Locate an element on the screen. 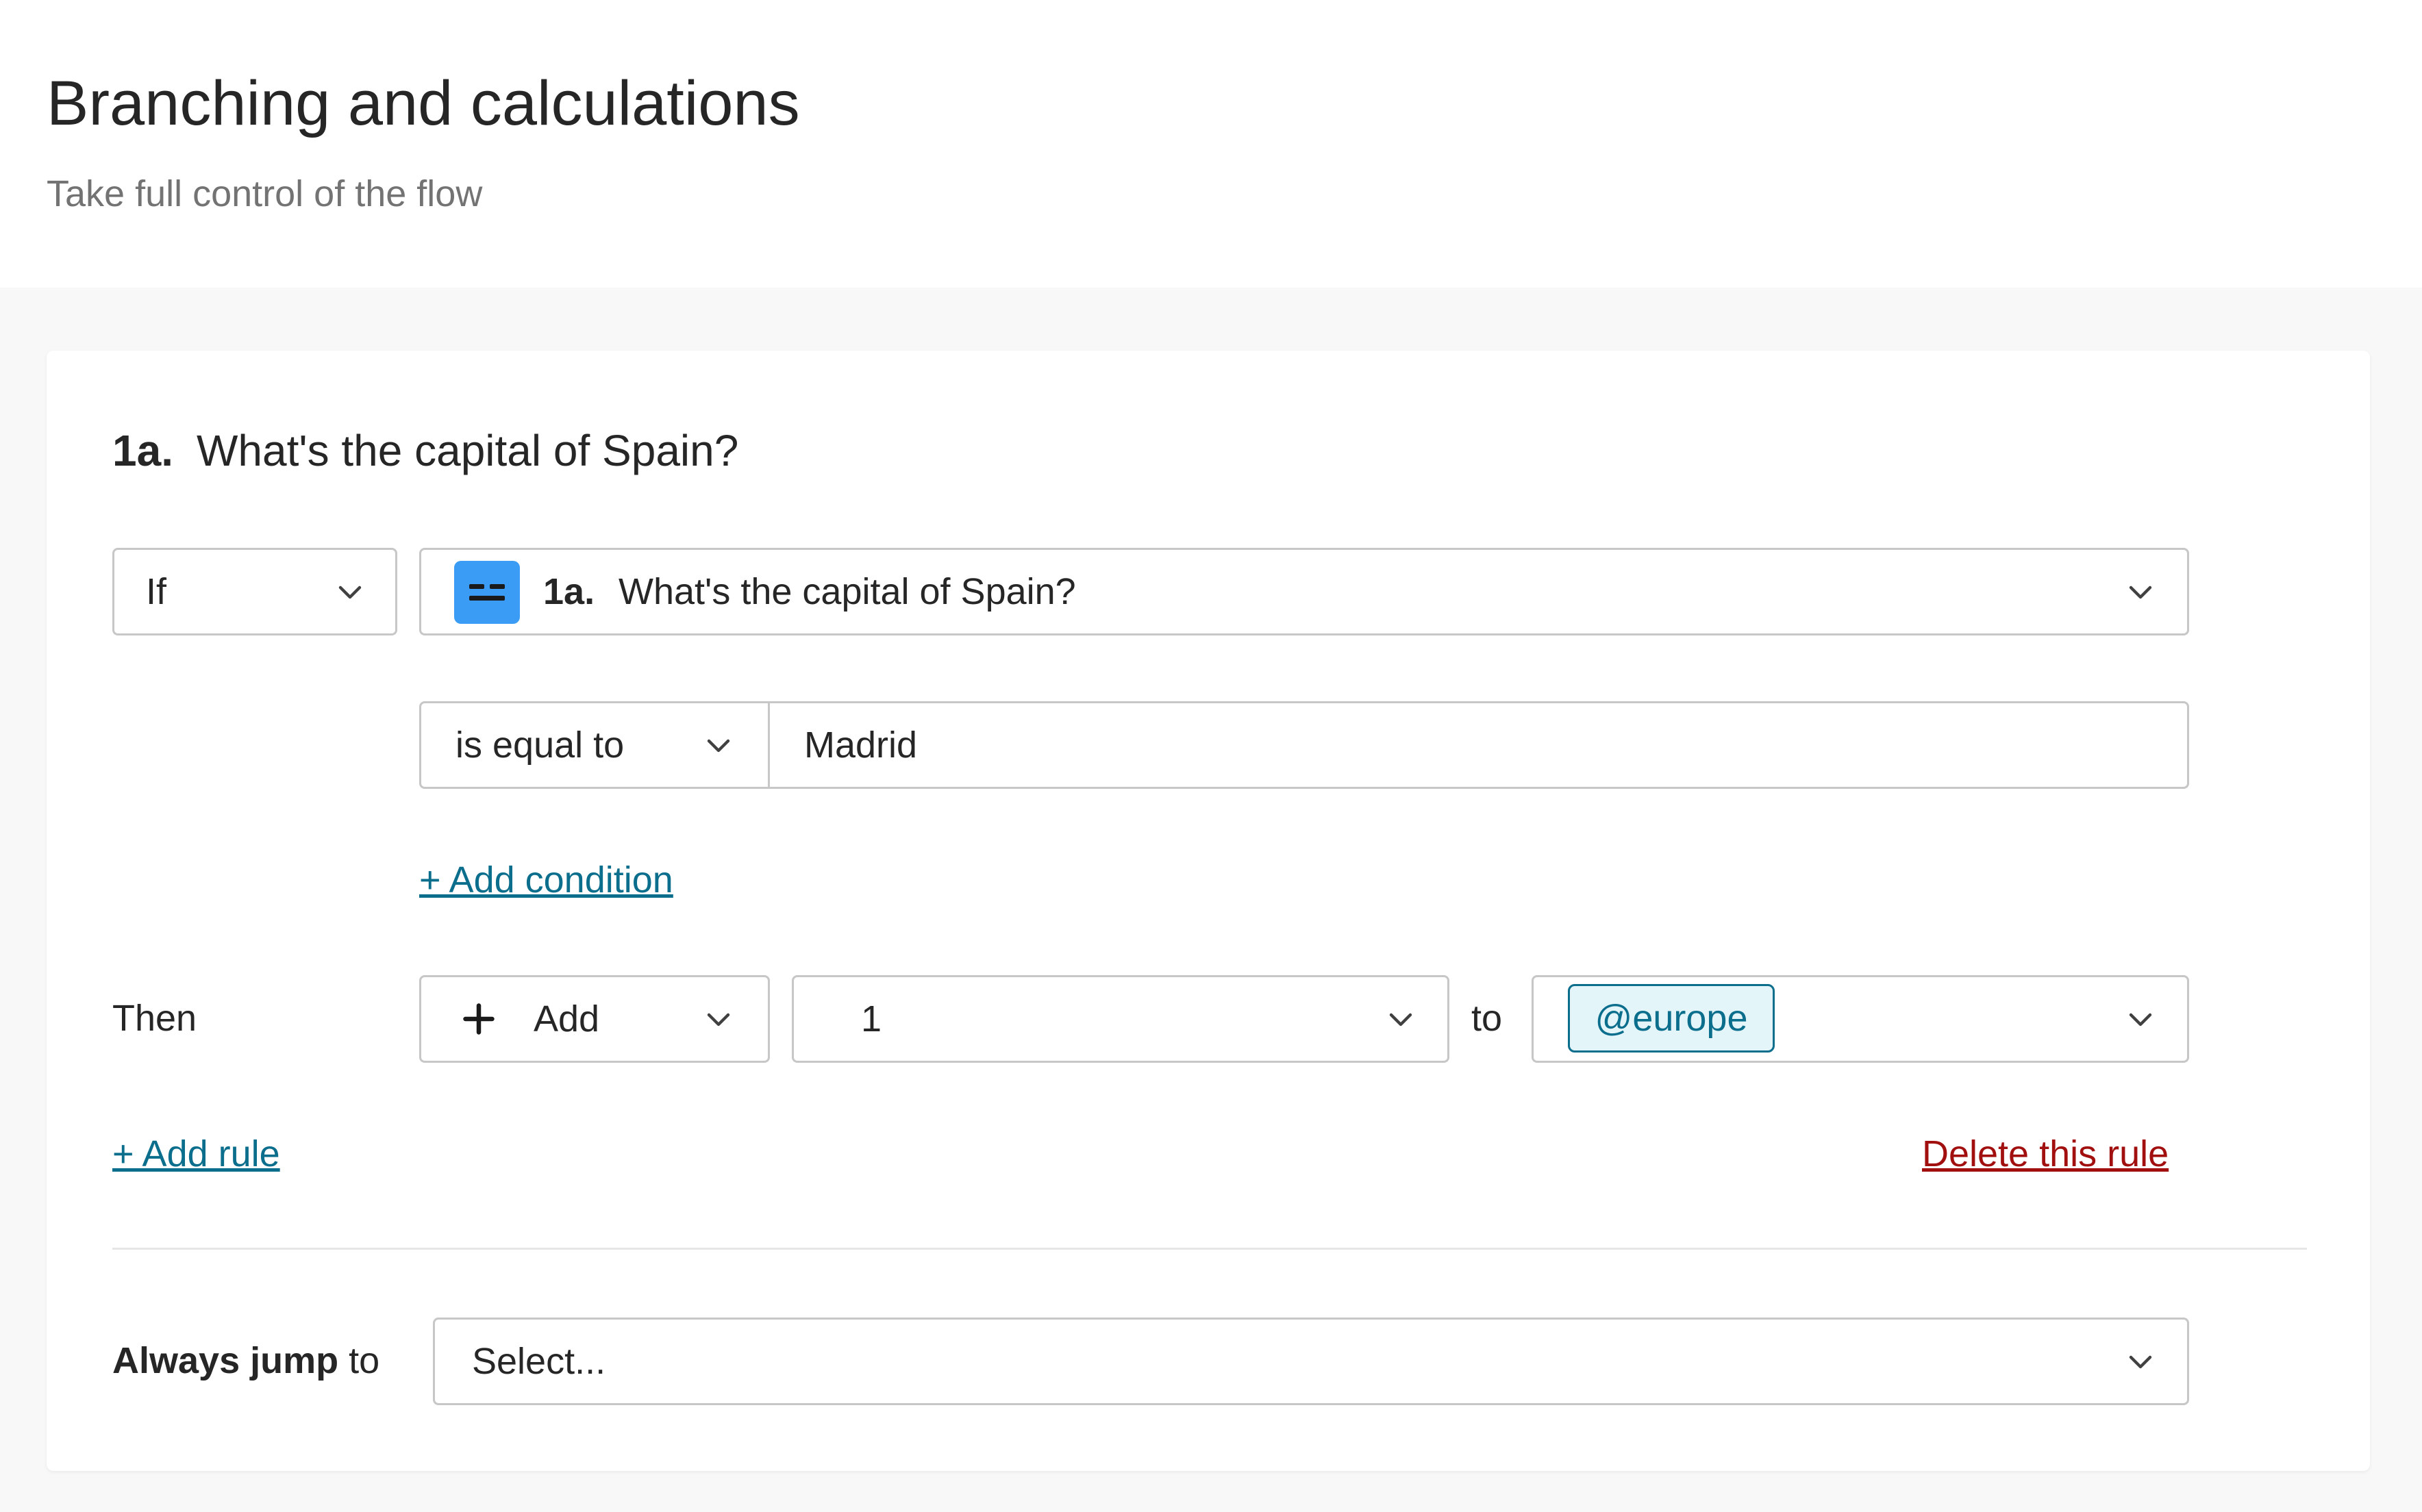 The width and height of the screenshot is (2422, 1512). operator-select-value: is equal to is located at coordinates (540, 745).